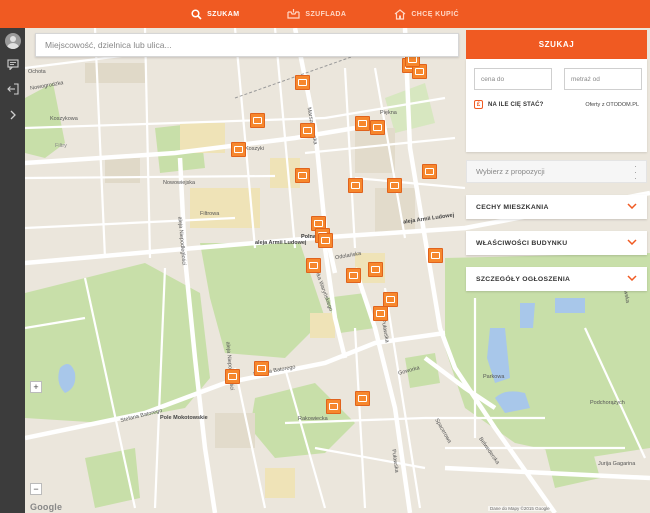  What do you see at coordinates (184, 418) in the screenshot?
I see `map-label: Pole Mokotowskie` at bounding box center [184, 418].